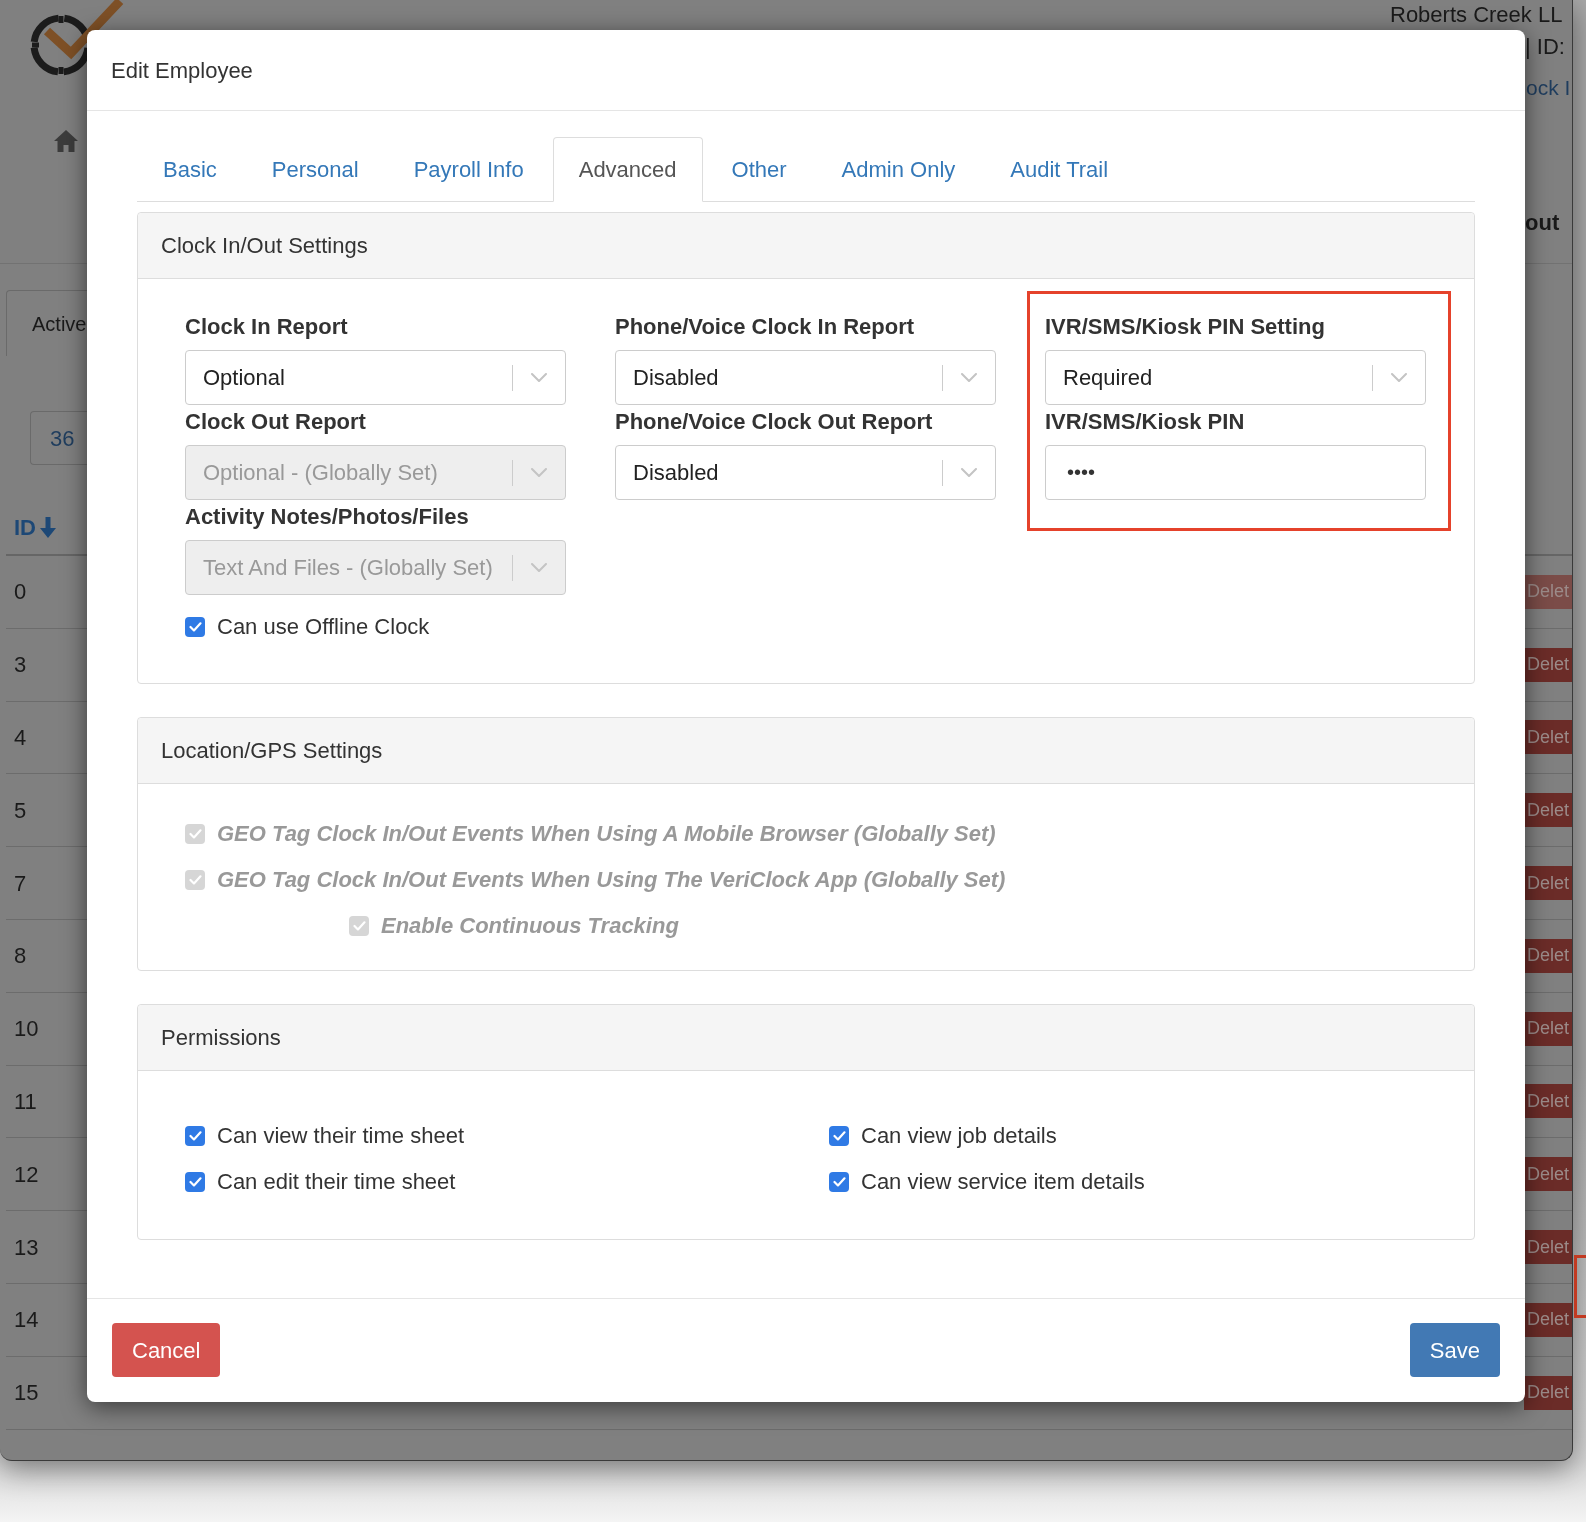  I want to click on table-cell-text: 12, so click(26, 1174).